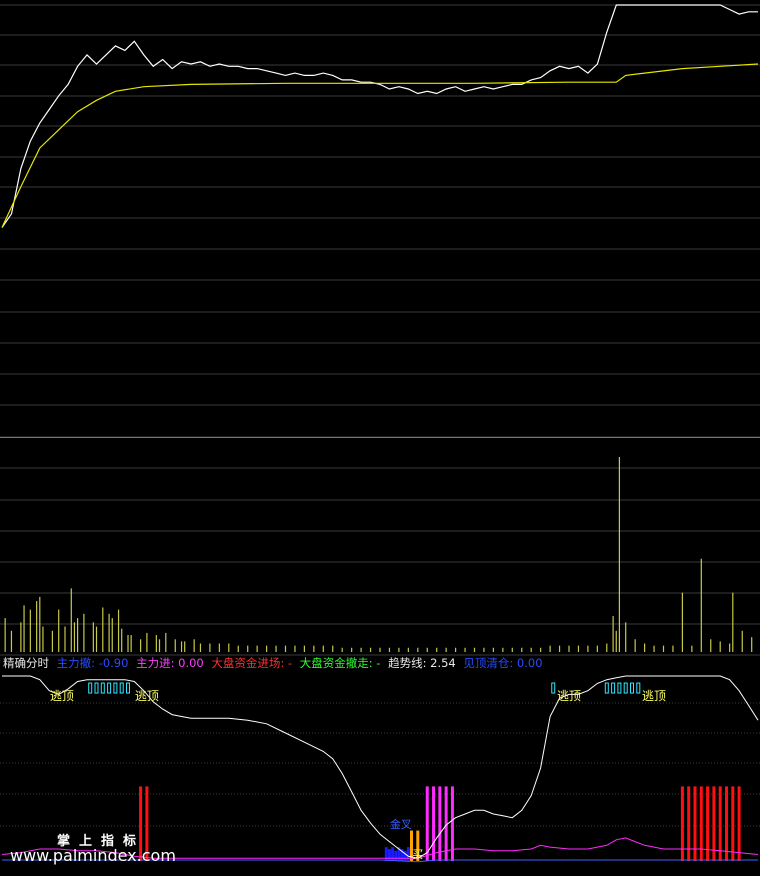 The image size is (760, 876). I want to click on legend-label: 见顶清仓:, so click(488, 663).